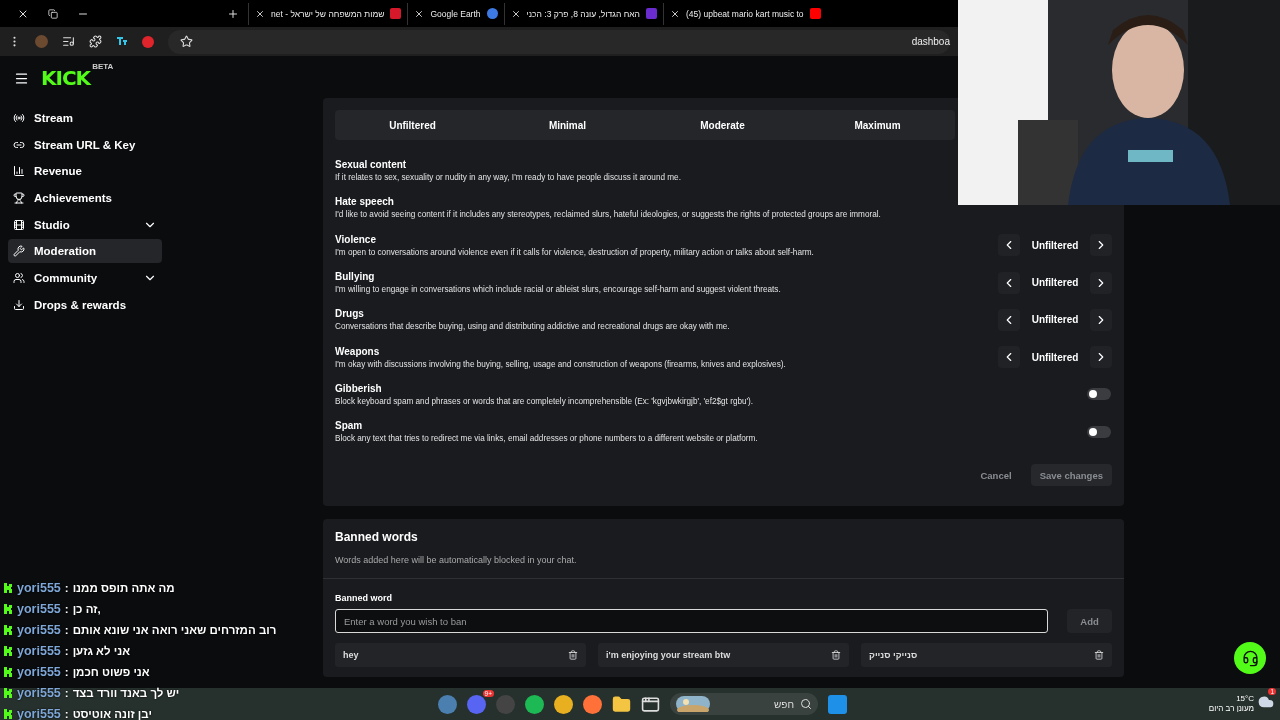  I want to click on browser-tab: (45) upbeat mario kart music to, so click(744, 13).